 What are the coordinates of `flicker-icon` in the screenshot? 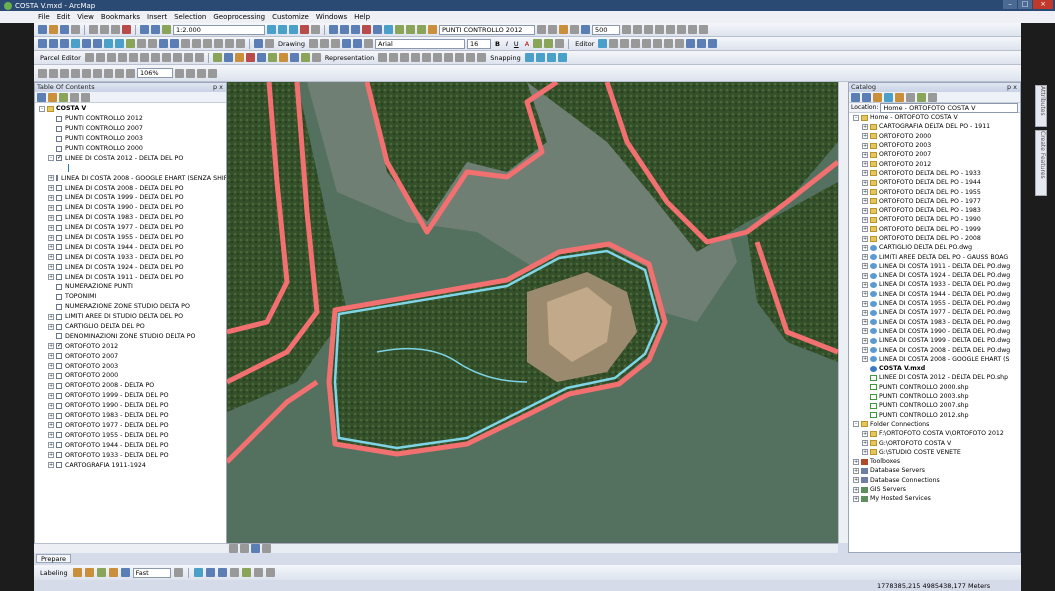 It's located at (585, 29).